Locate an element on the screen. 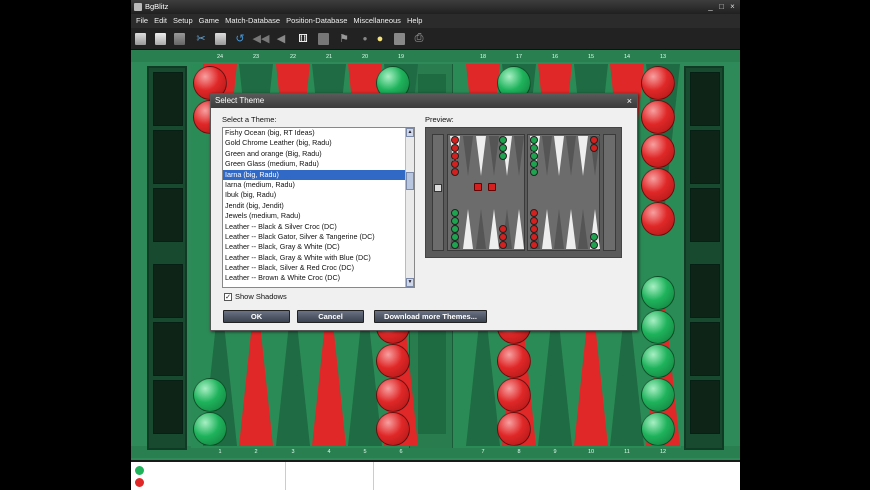  back-icon: ◀ is located at coordinates (281, 38).